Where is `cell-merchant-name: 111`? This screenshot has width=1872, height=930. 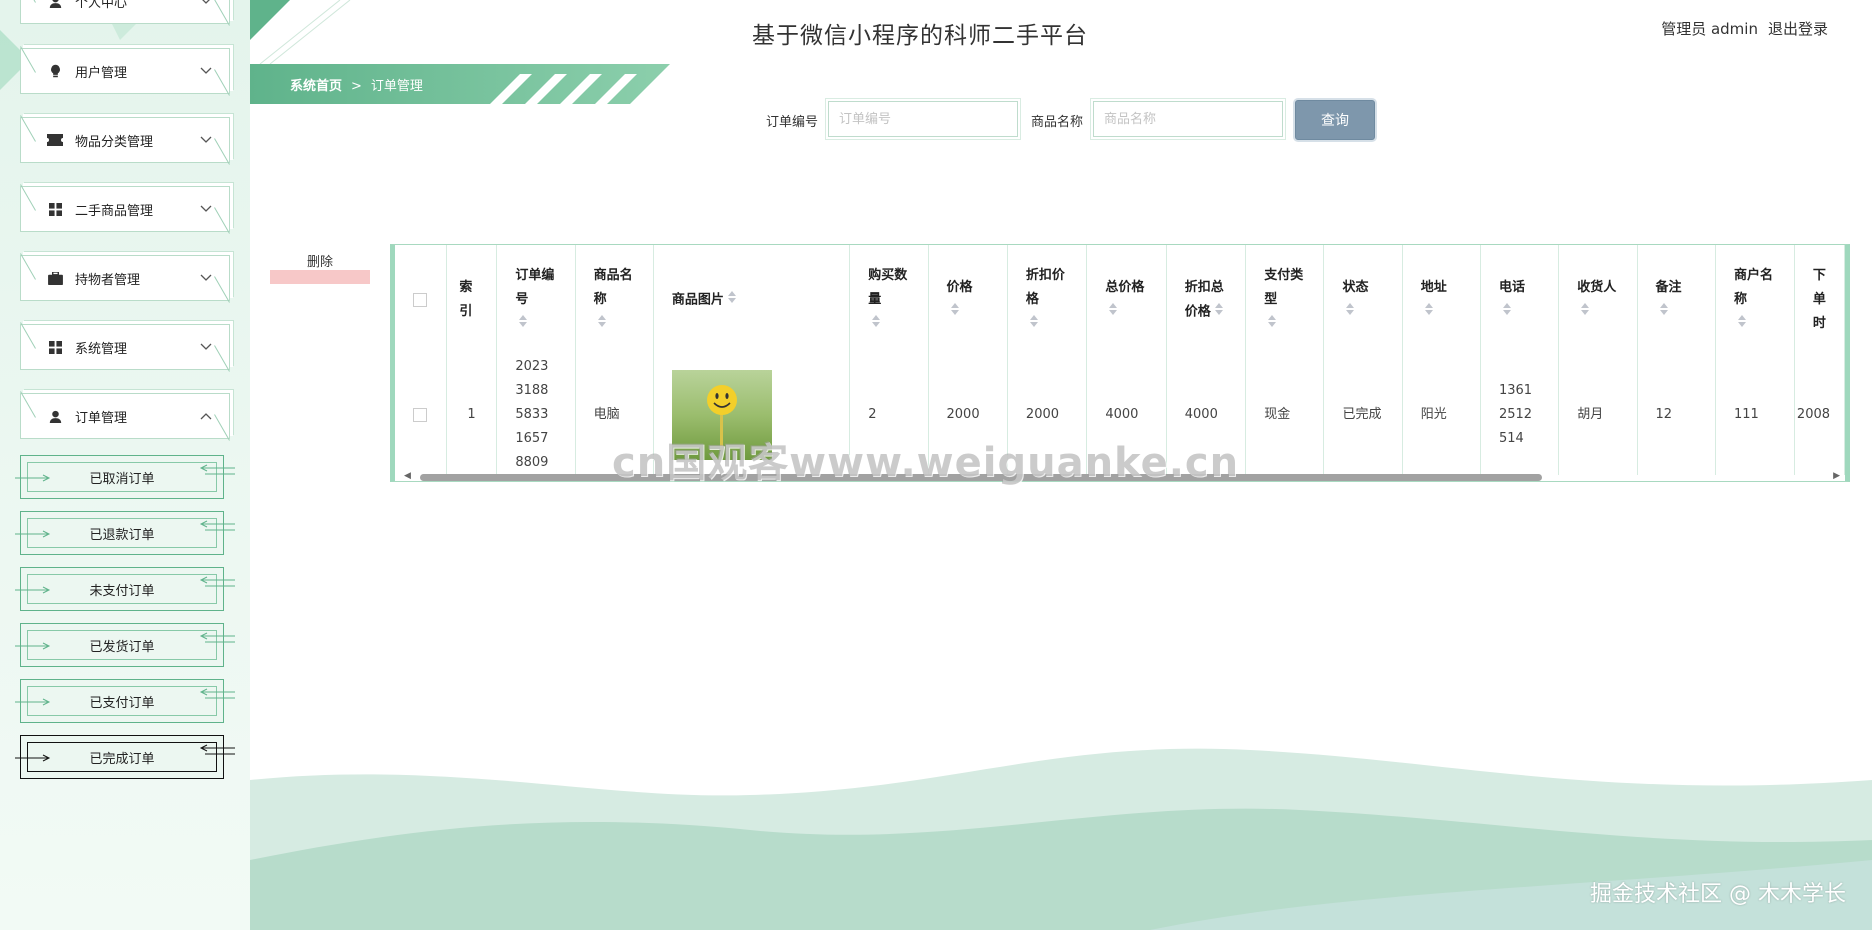
cell-merchant-name: 111 is located at coordinates (1755, 415).